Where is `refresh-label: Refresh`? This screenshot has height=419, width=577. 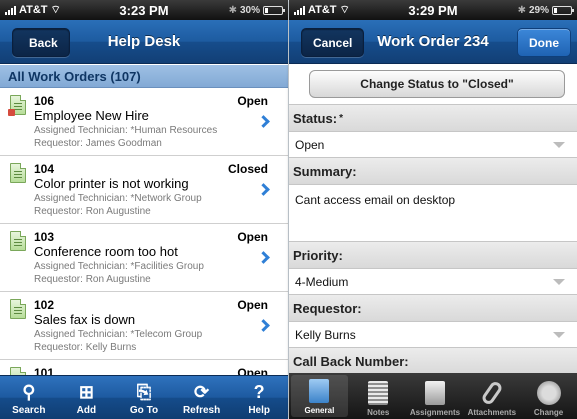
refresh-label: Refresh is located at coordinates (201, 410).